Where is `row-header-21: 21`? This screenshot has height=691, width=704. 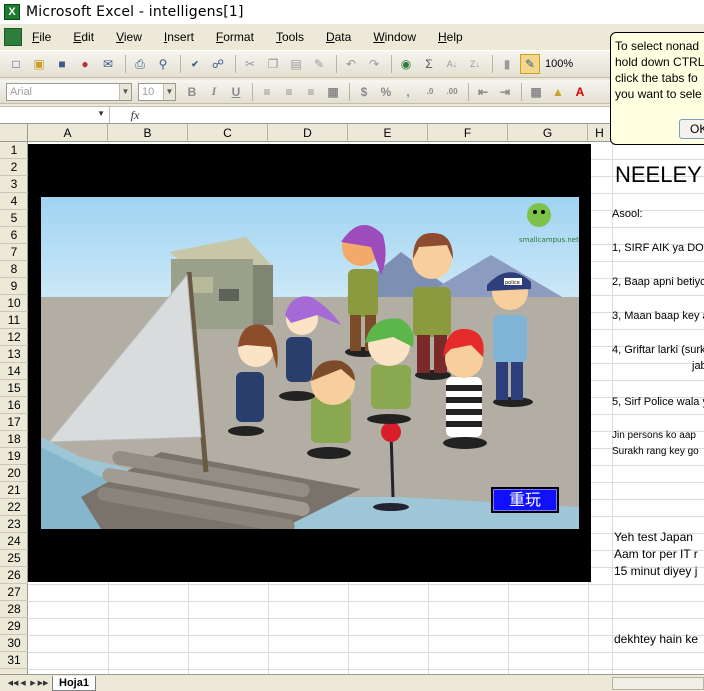
row-header-21: 21 is located at coordinates (14, 490).